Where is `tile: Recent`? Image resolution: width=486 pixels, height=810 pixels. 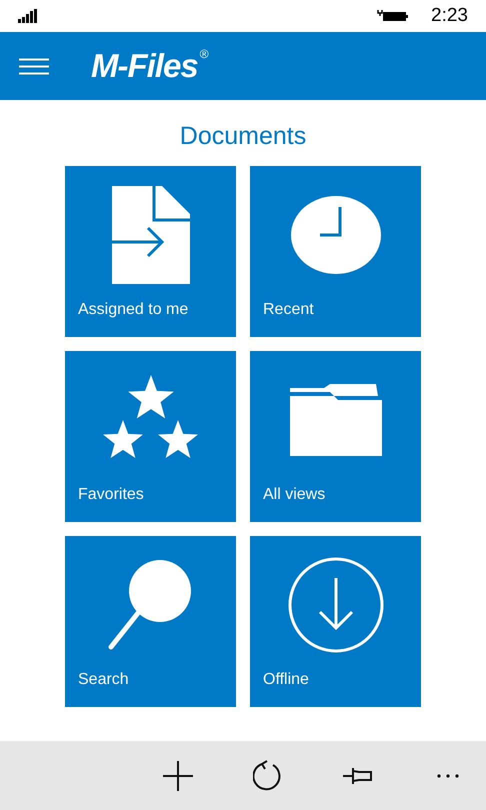 tile: Recent is located at coordinates (335, 251).